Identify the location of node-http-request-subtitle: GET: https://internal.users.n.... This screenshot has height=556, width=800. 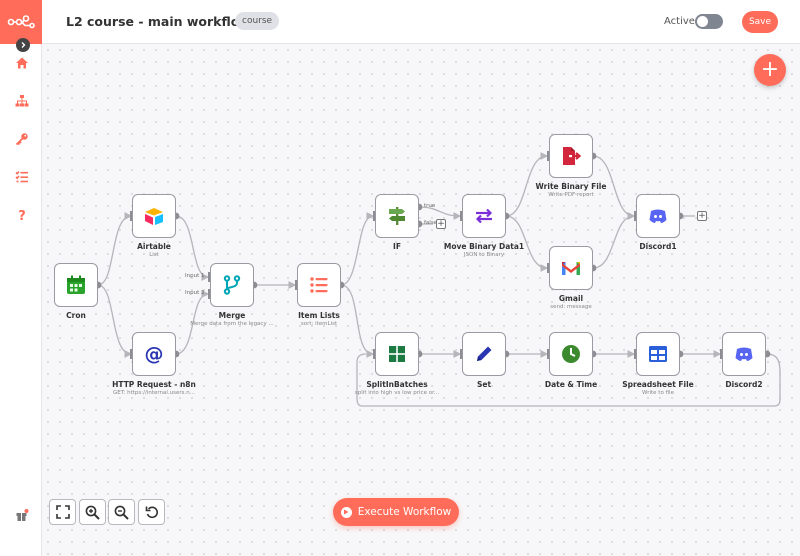
(153, 393).